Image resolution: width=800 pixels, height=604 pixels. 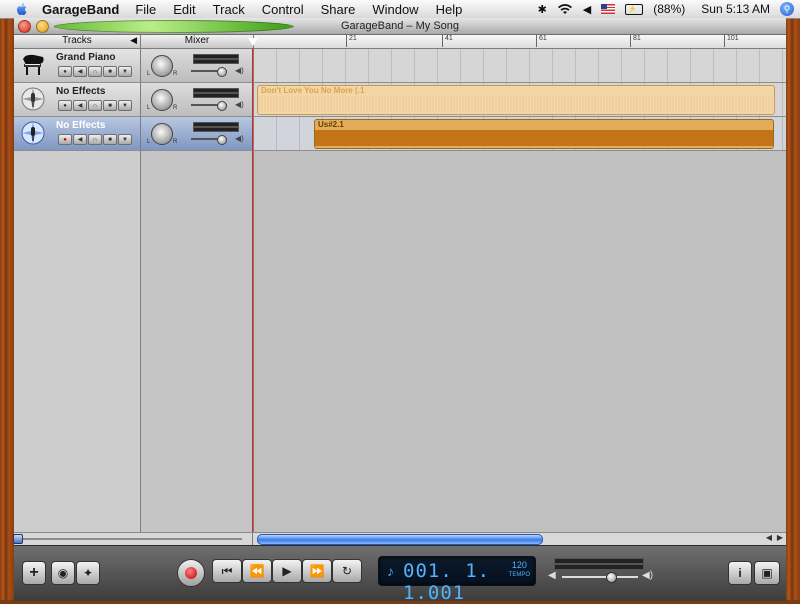 I want to click on track-editor-button: ◉, so click(x=63, y=573).